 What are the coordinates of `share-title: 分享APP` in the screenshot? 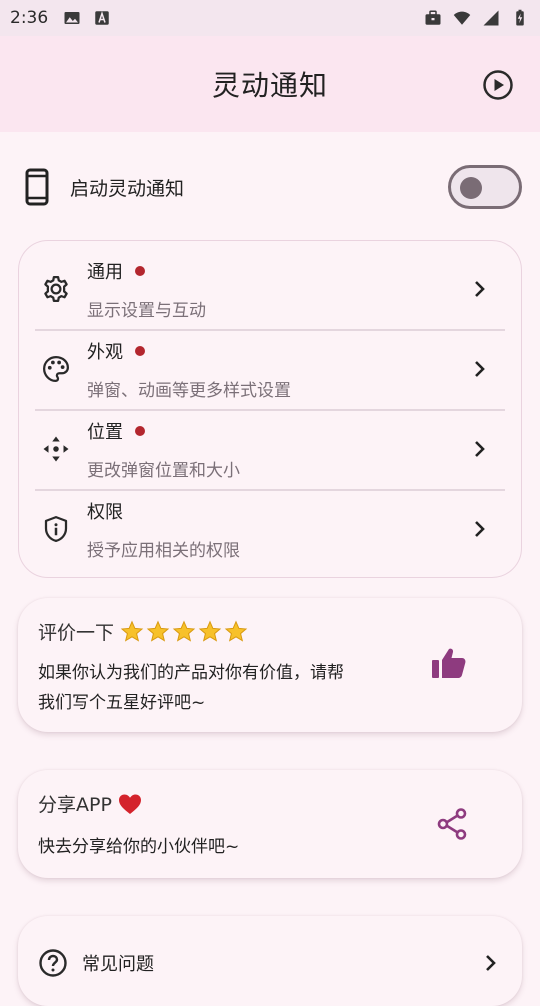 It's located at (75, 805).